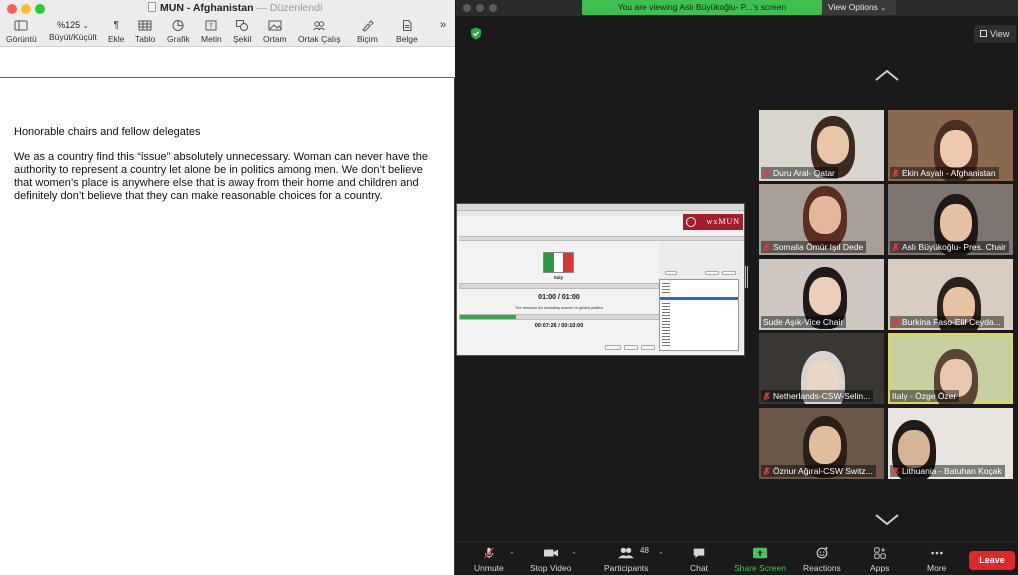 The height and width of the screenshot is (575, 1018). I want to click on participant-tile: Somalia Ömür Işıl Dede, so click(821, 219).